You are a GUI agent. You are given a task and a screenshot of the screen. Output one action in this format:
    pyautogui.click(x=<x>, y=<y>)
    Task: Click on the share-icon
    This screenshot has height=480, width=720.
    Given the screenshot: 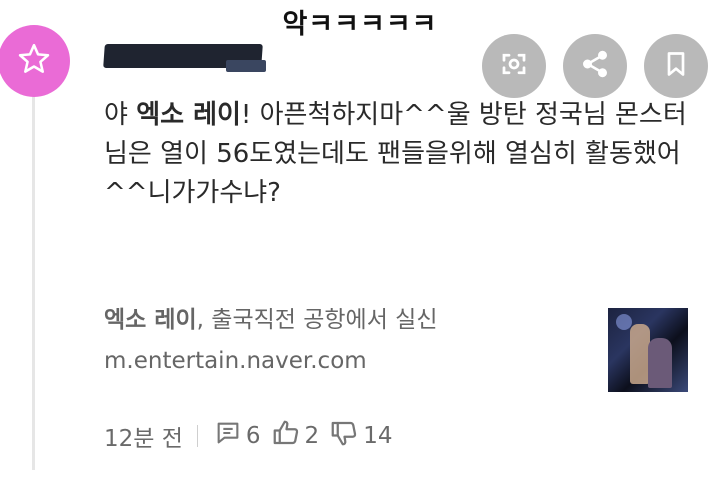 What is the action you would take?
    pyautogui.click(x=595, y=66)
    